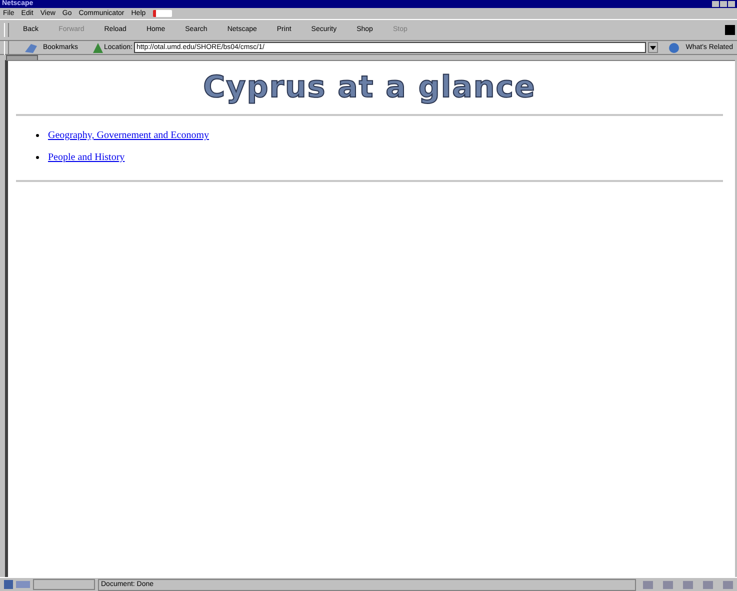  What do you see at coordinates (128, 135) in the screenshot?
I see `page-link: Geography, Governement and Economy` at bounding box center [128, 135].